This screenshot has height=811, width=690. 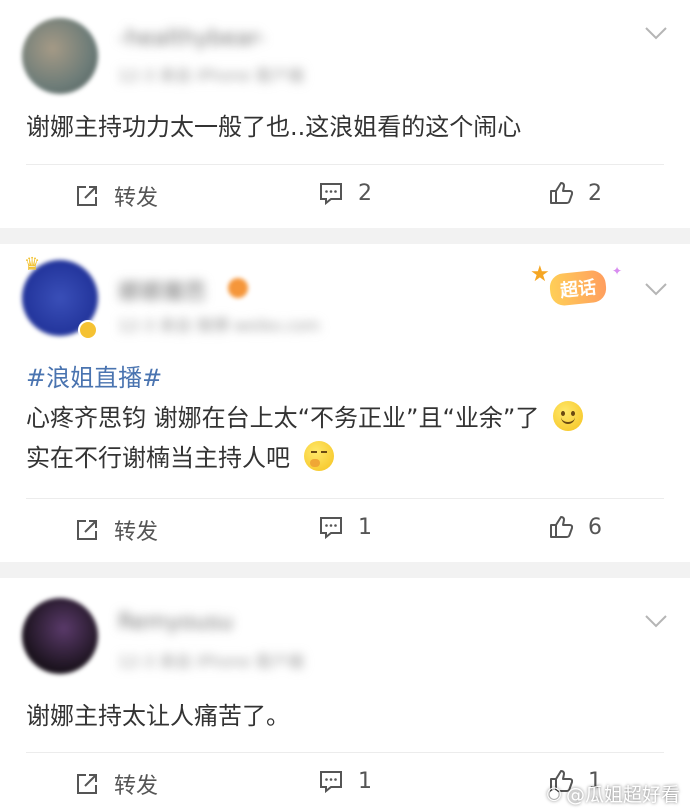 What do you see at coordinates (617, 271) in the screenshot?
I see `sparkle-icon: ✦` at bounding box center [617, 271].